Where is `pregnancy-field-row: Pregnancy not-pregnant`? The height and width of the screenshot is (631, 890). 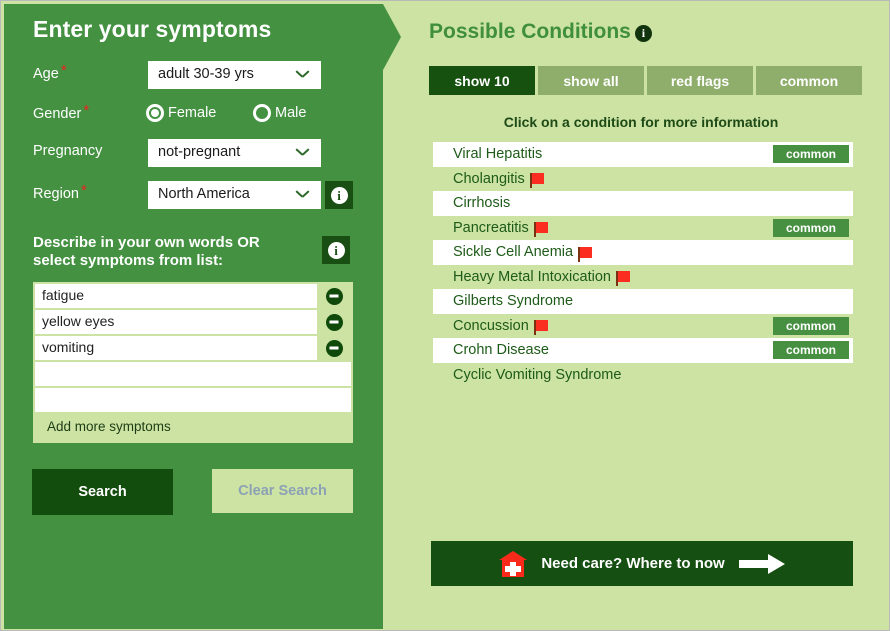 pregnancy-field-row: Pregnancy not-pregnant is located at coordinates (193, 153).